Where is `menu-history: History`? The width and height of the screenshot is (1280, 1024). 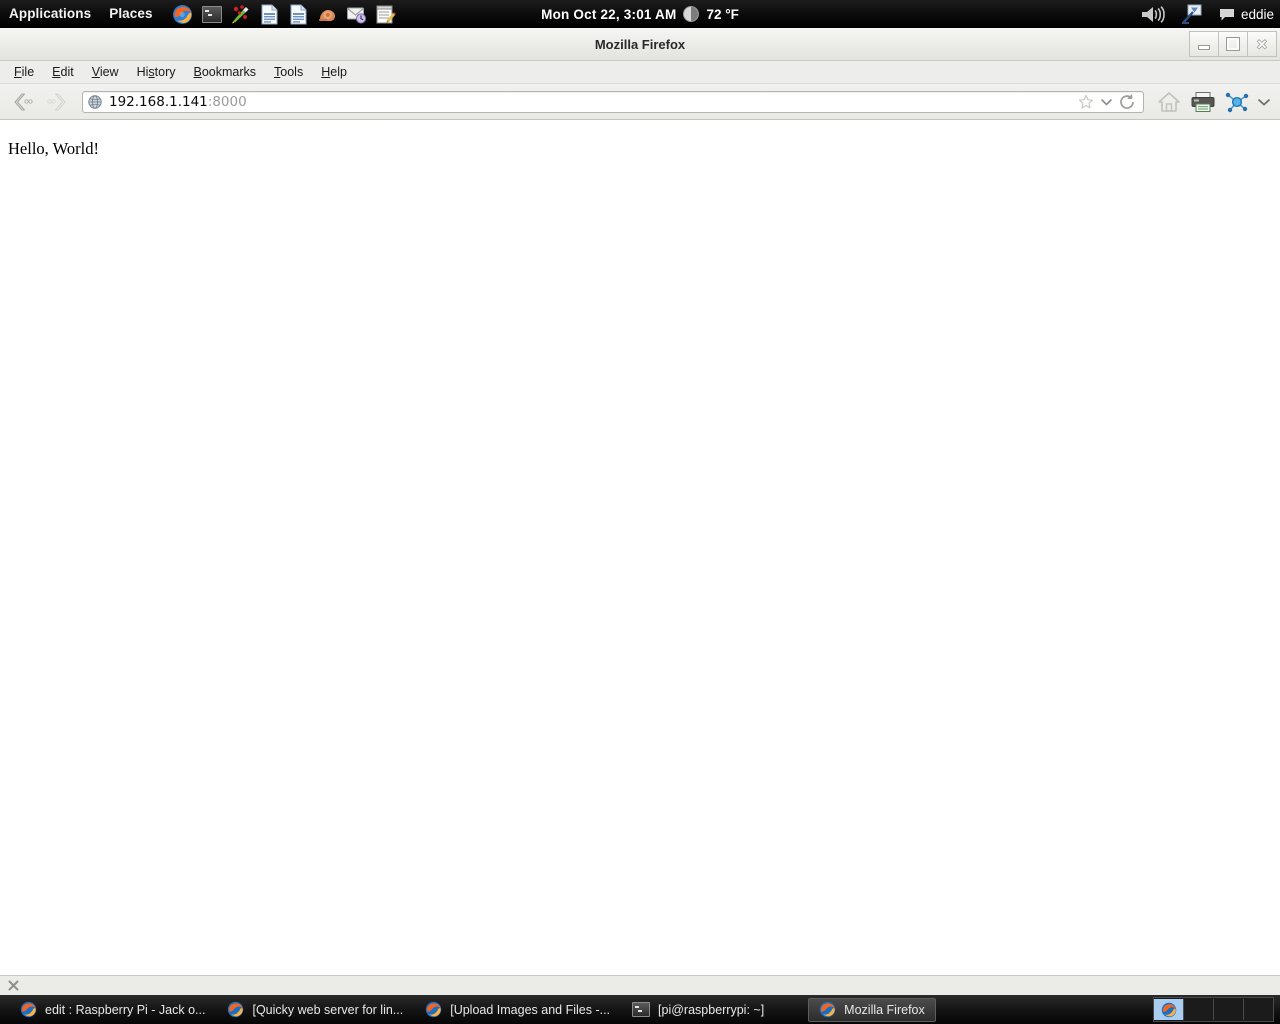
menu-history: History is located at coordinates (156, 72).